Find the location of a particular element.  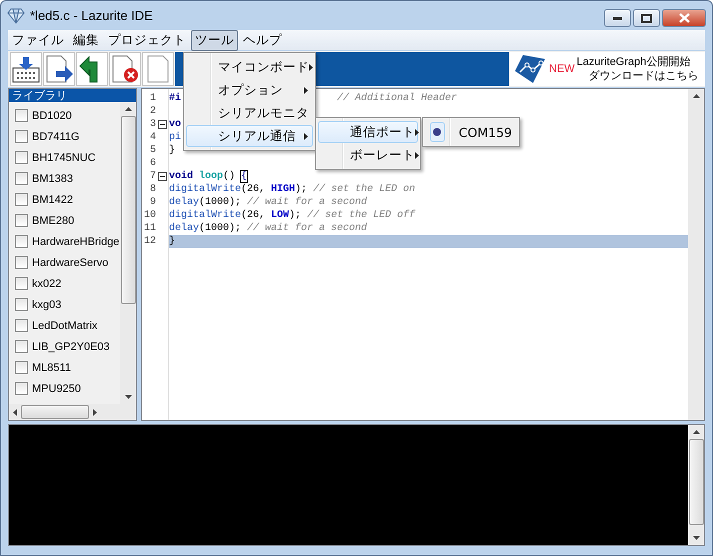

library-item: MPU9250 is located at coordinates (56, 388).